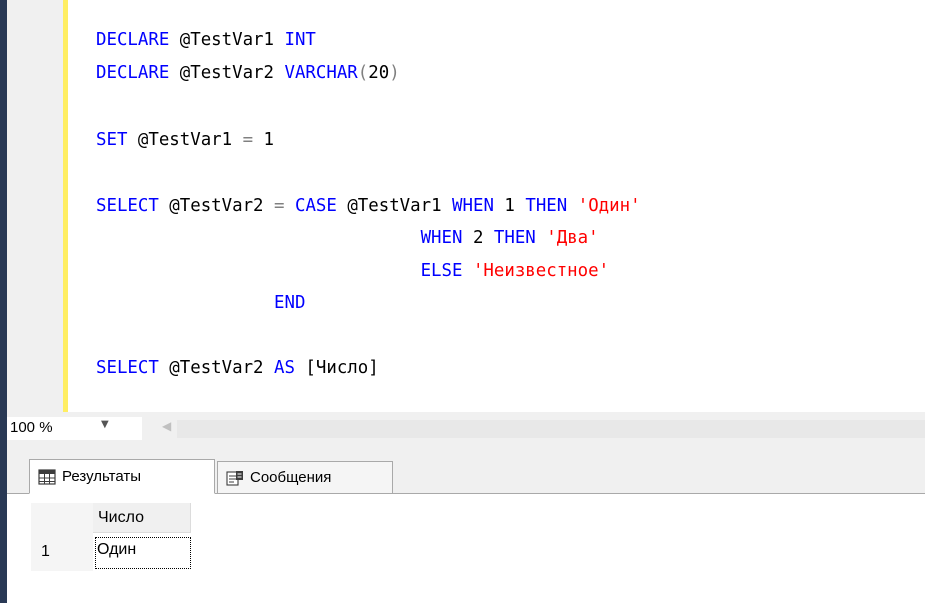  Describe the element at coordinates (35, 206) in the screenshot. I see `editor-gutter` at that location.